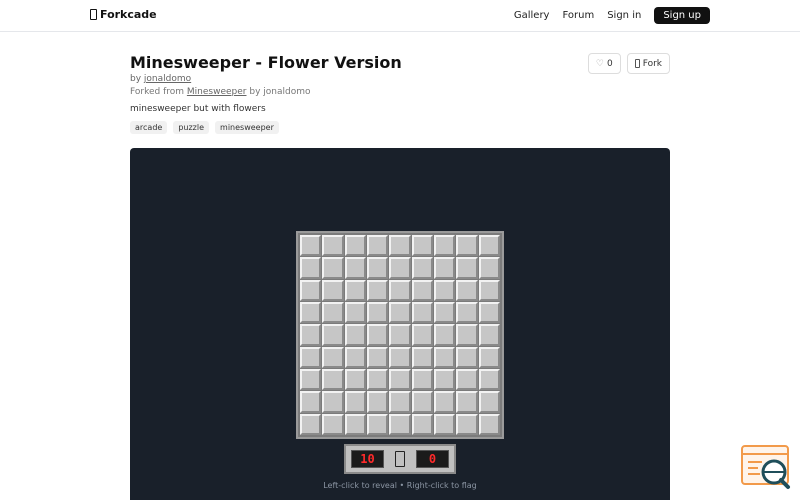 The image size is (800, 500). Describe the element at coordinates (217, 92) in the screenshot. I see `forked-source-link: Minesweeper` at that location.